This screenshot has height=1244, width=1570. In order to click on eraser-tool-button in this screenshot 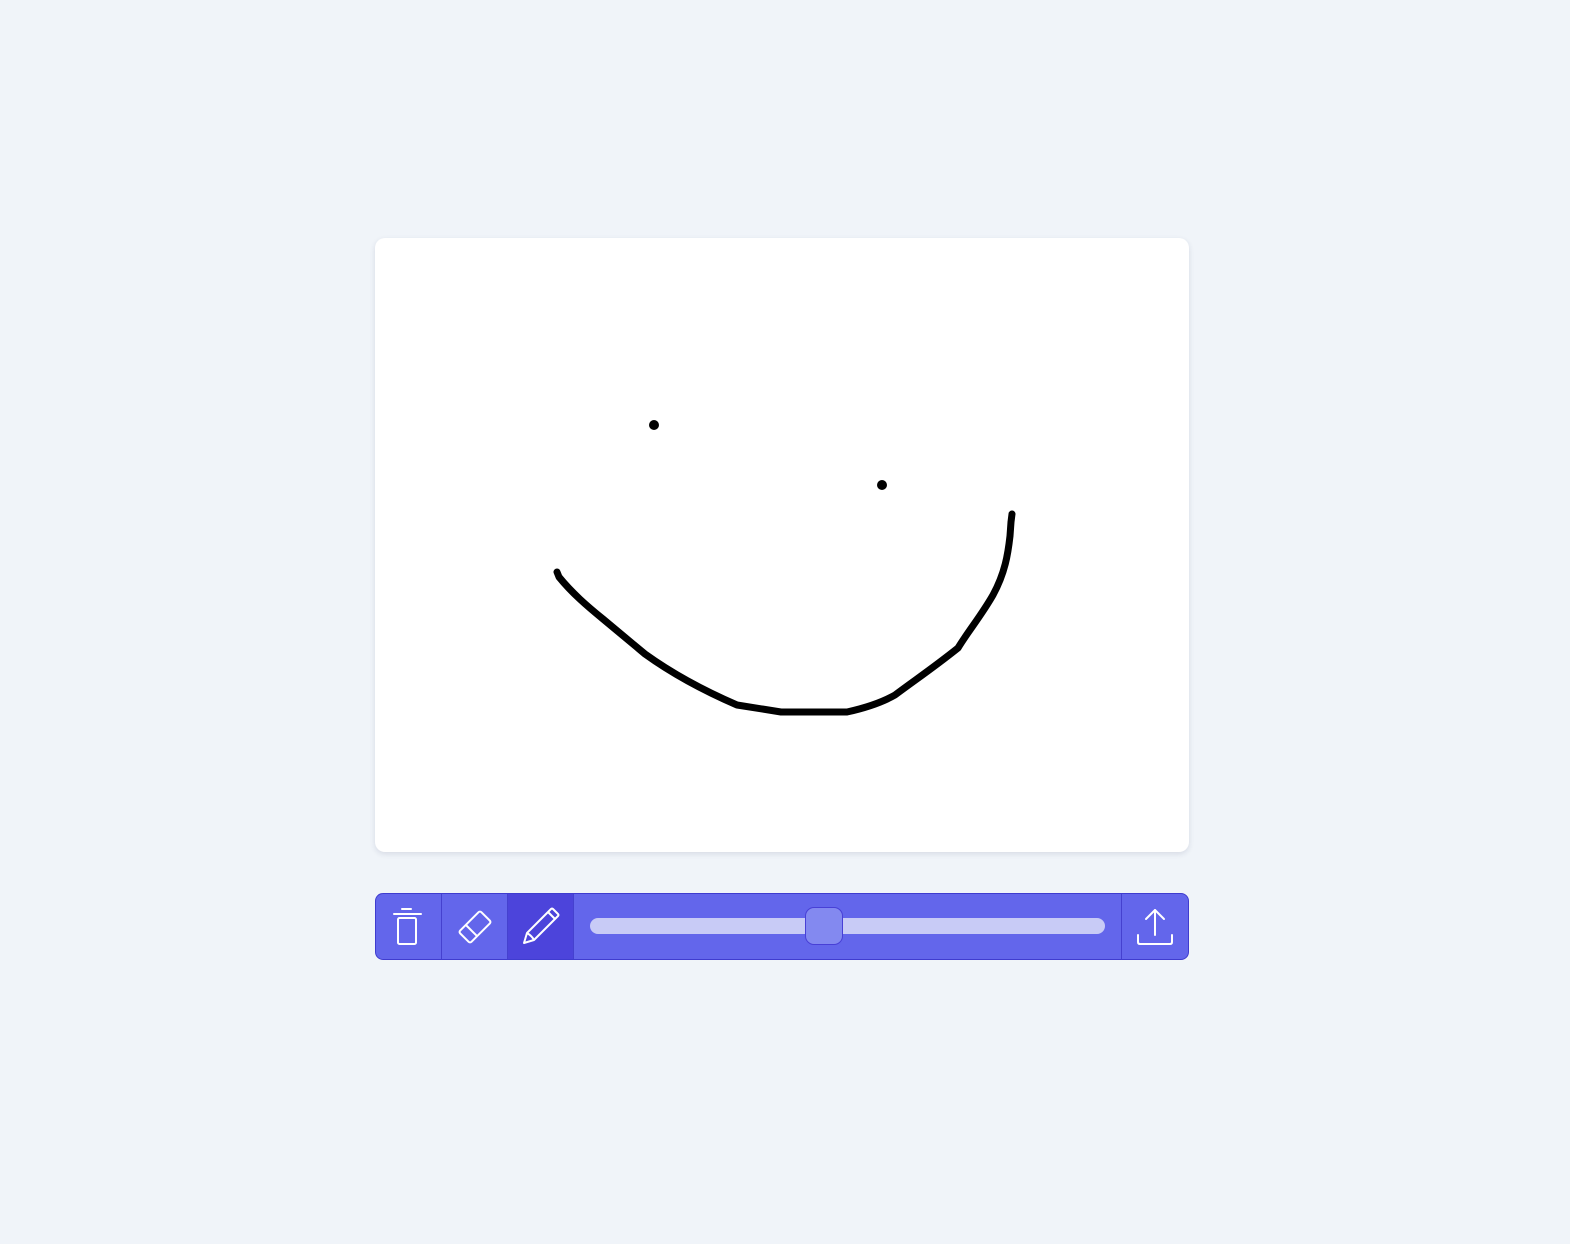, I will do `click(475, 926)`.